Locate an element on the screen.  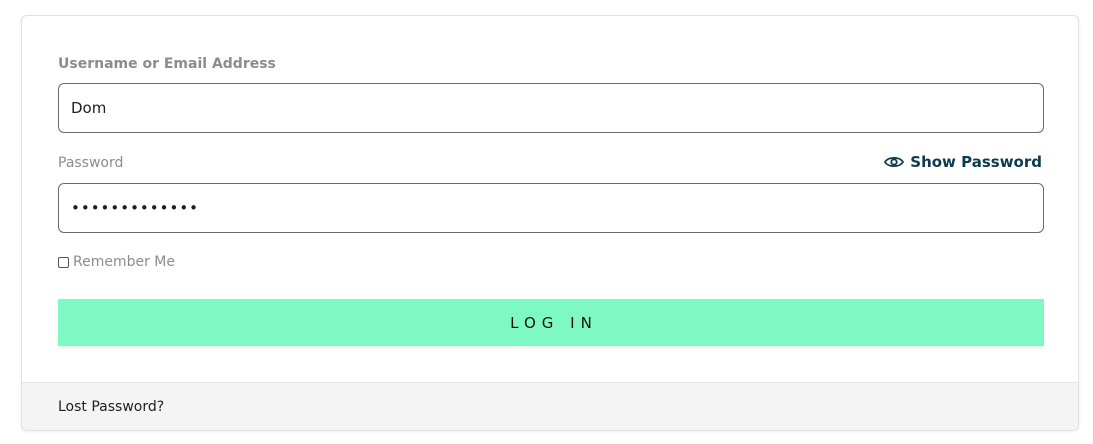
show-password-button: Show Password is located at coordinates (963, 162).